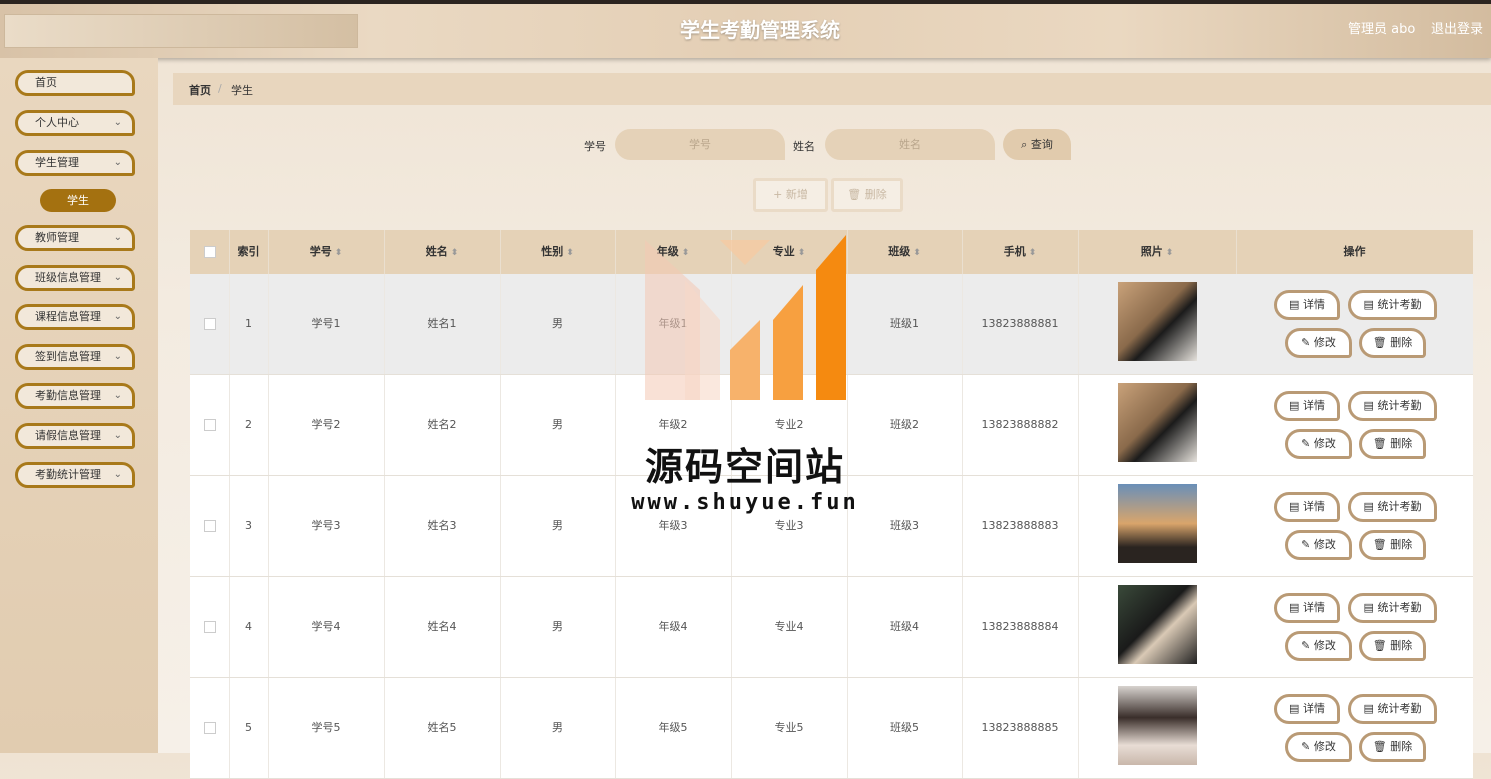 This screenshot has height=779, width=1491. Describe the element at coordinates (326, 252) in the screenshot. I see `col-student-id: 学号 ⬍` at that location.